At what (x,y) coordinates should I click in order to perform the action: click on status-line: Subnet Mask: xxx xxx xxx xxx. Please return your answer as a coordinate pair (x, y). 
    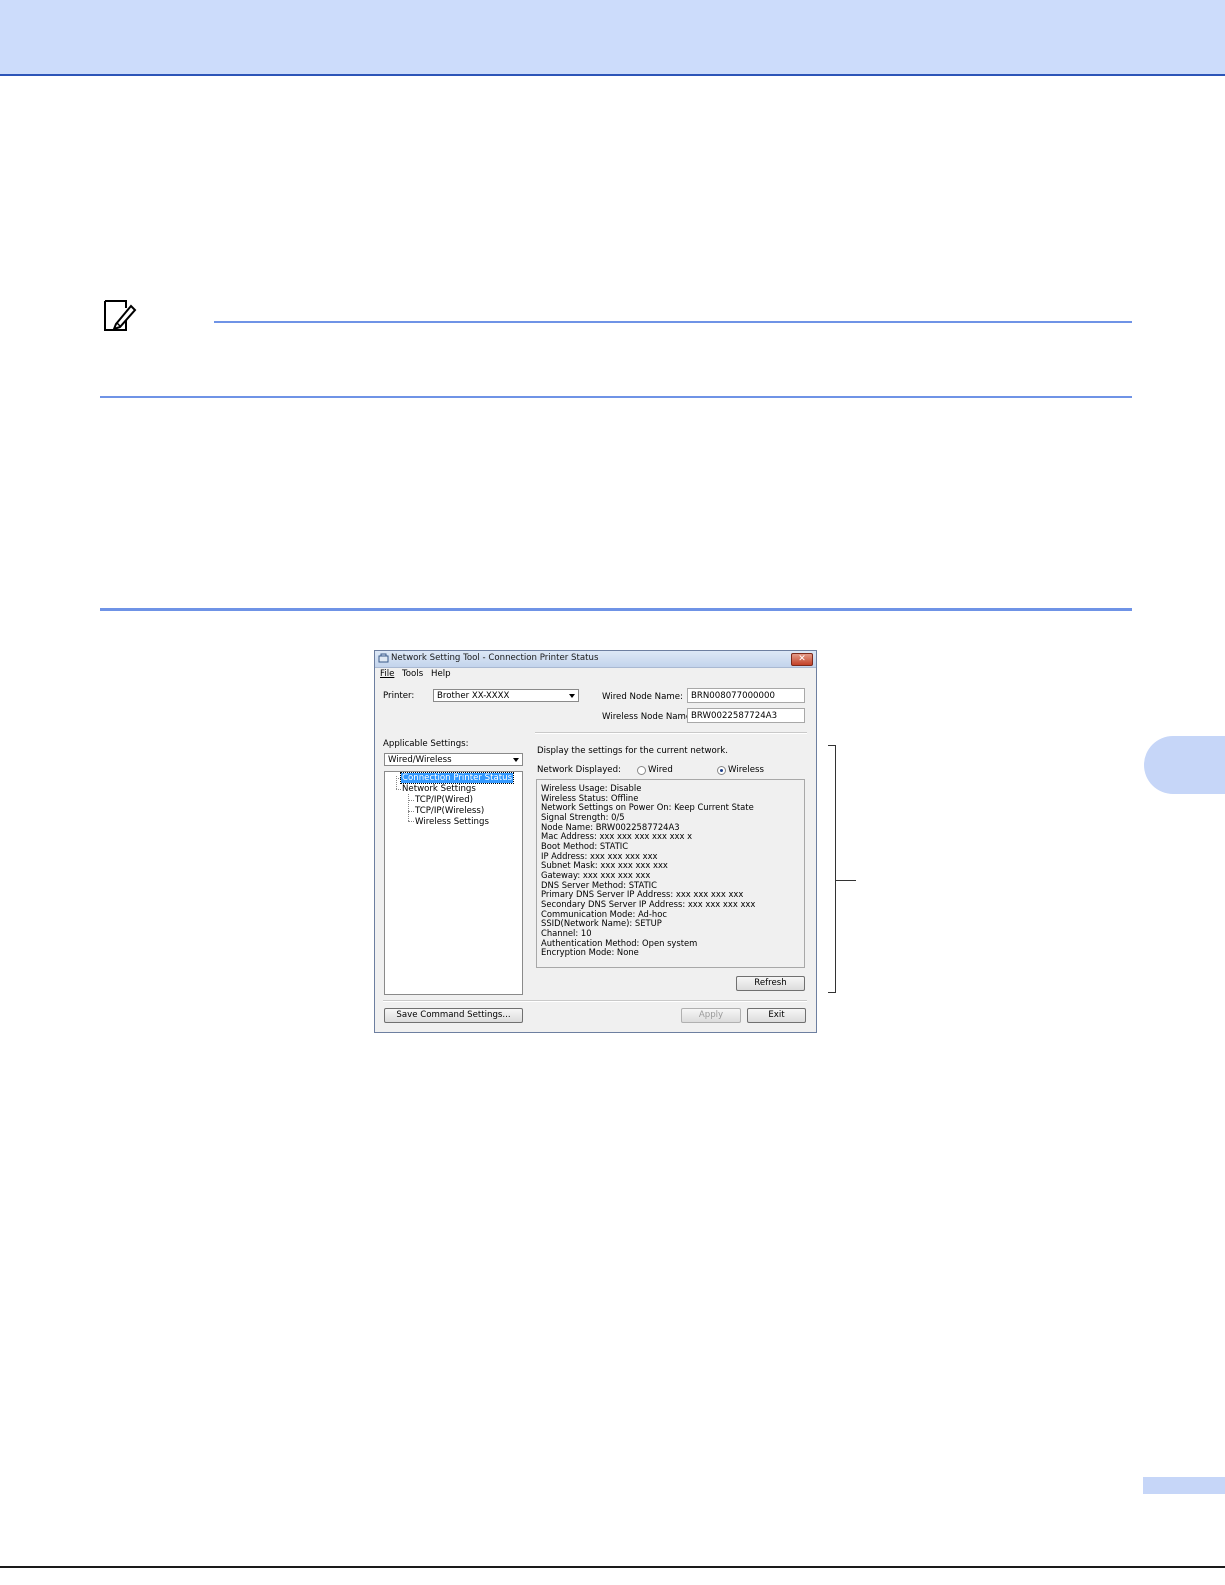
    Looking at the image, I should click on (604, 865).